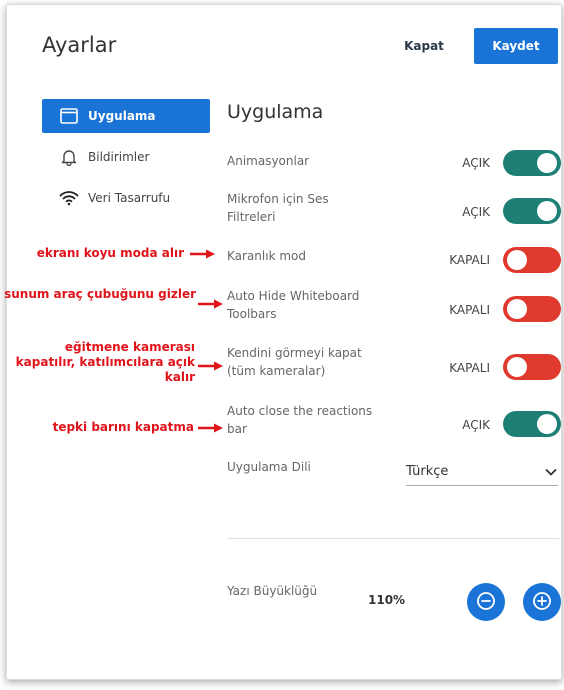 This screenshot has width=564, height=690. Describe the element at coordinates (69, 198) in the screenshot. I see `wifi-icon` at that location.